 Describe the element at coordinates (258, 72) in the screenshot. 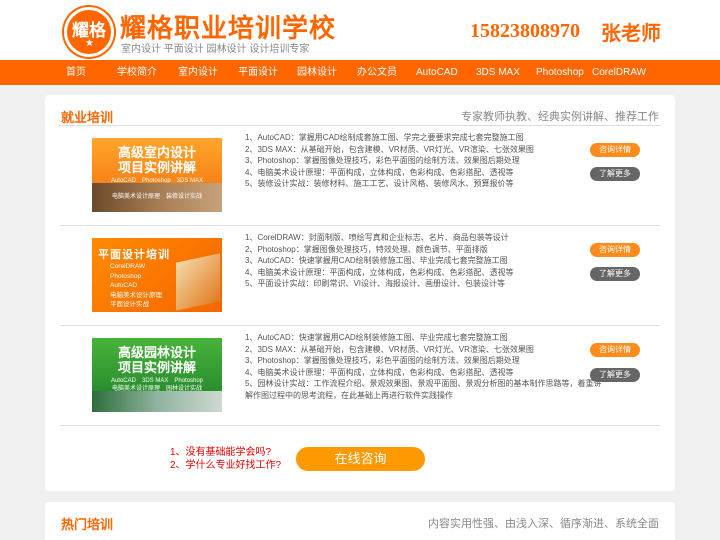

I see `nav-graphic-design: 平面设计` at that location.